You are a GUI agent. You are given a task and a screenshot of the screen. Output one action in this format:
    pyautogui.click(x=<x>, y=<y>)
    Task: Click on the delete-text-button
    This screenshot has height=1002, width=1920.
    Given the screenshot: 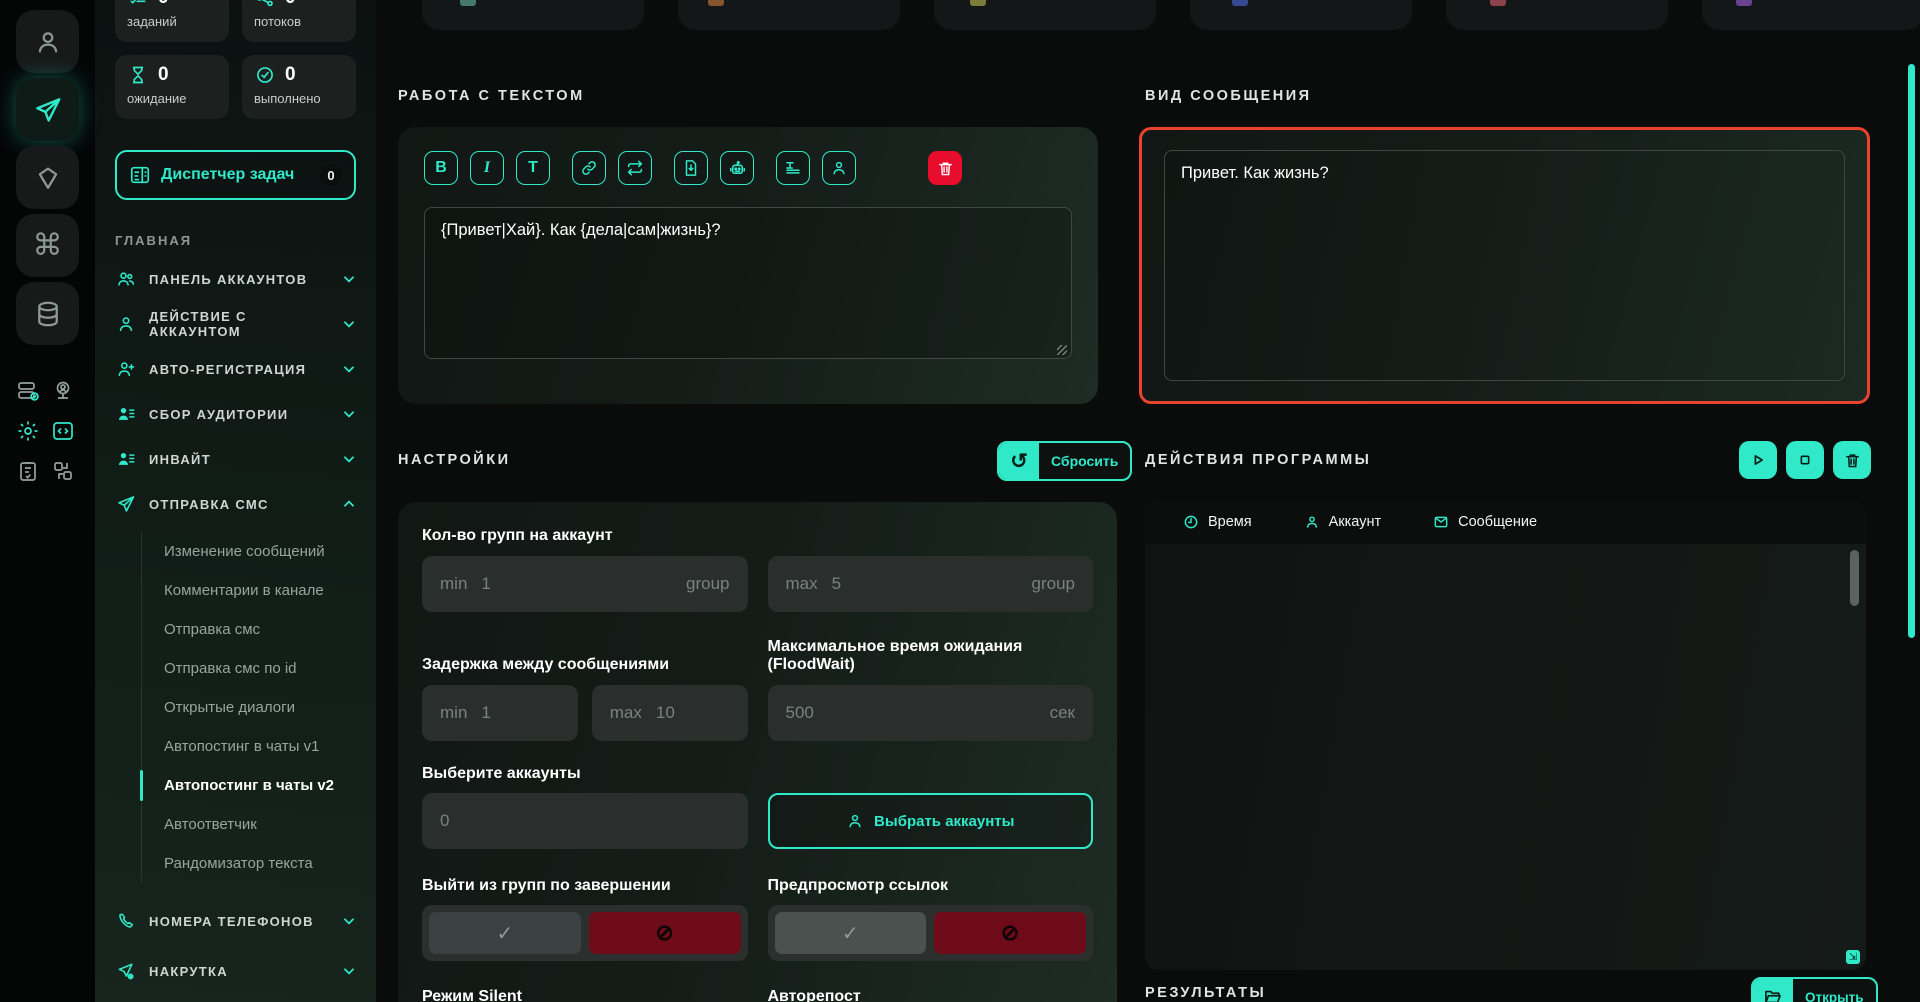 What is the action you would take?
    pyautogui.click(x=945, y=168)
    